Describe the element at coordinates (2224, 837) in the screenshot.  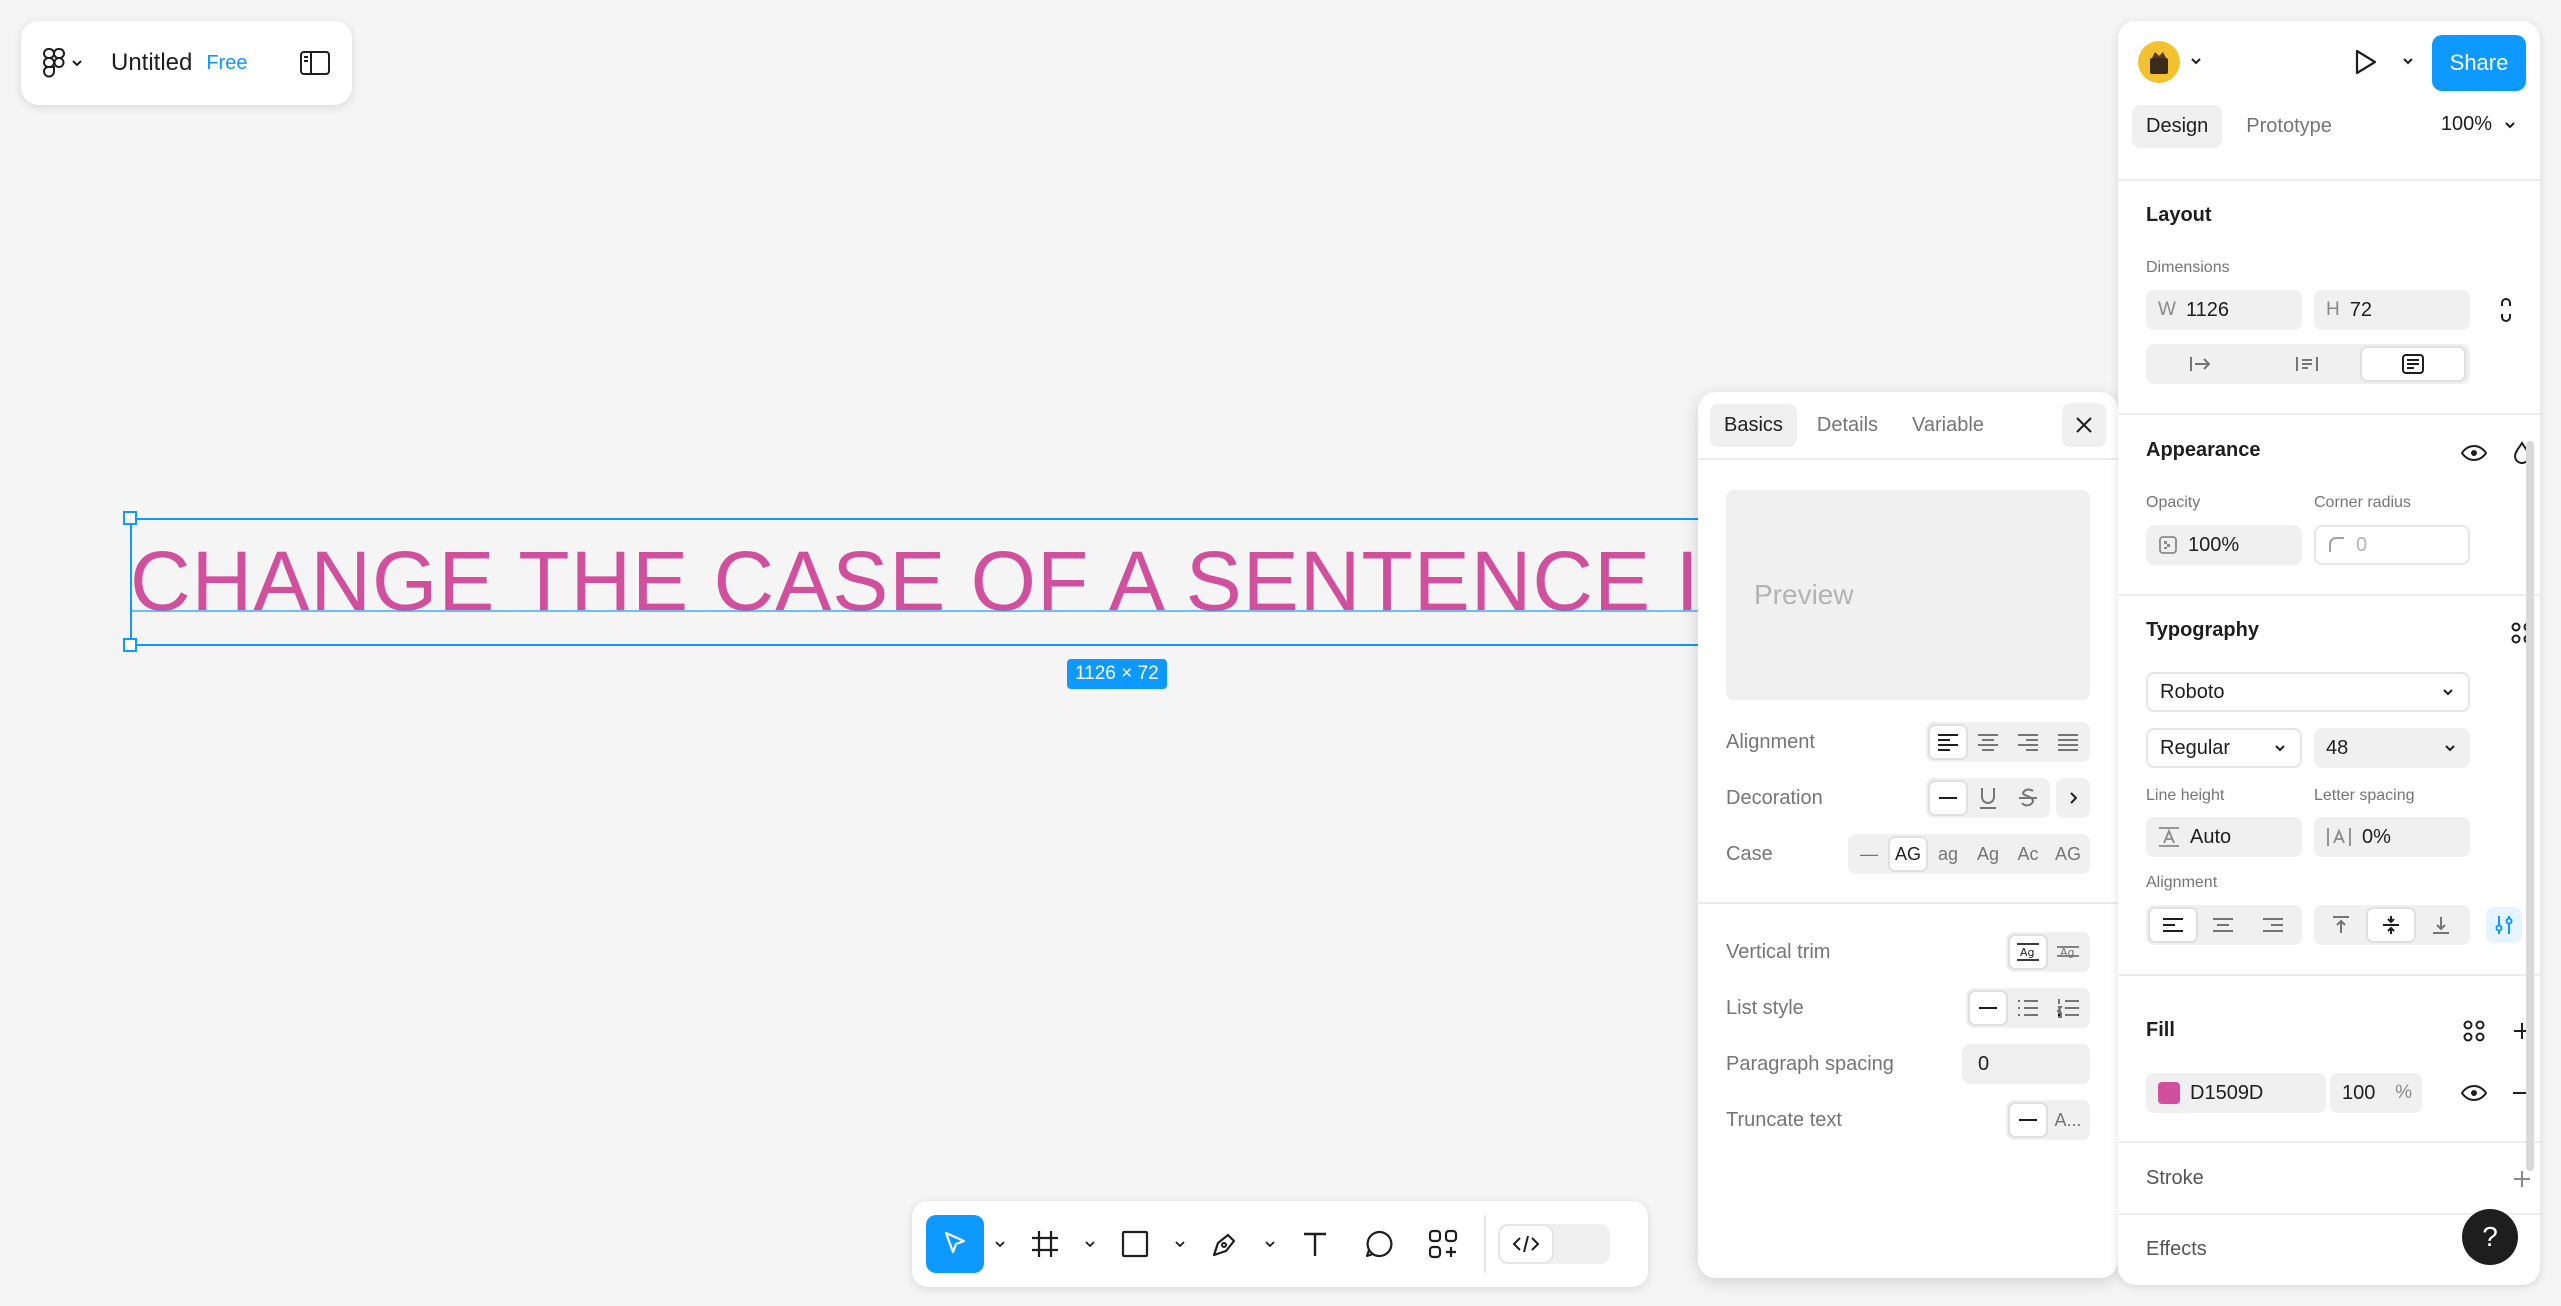
I see `line-height-input: Auto` at that location.